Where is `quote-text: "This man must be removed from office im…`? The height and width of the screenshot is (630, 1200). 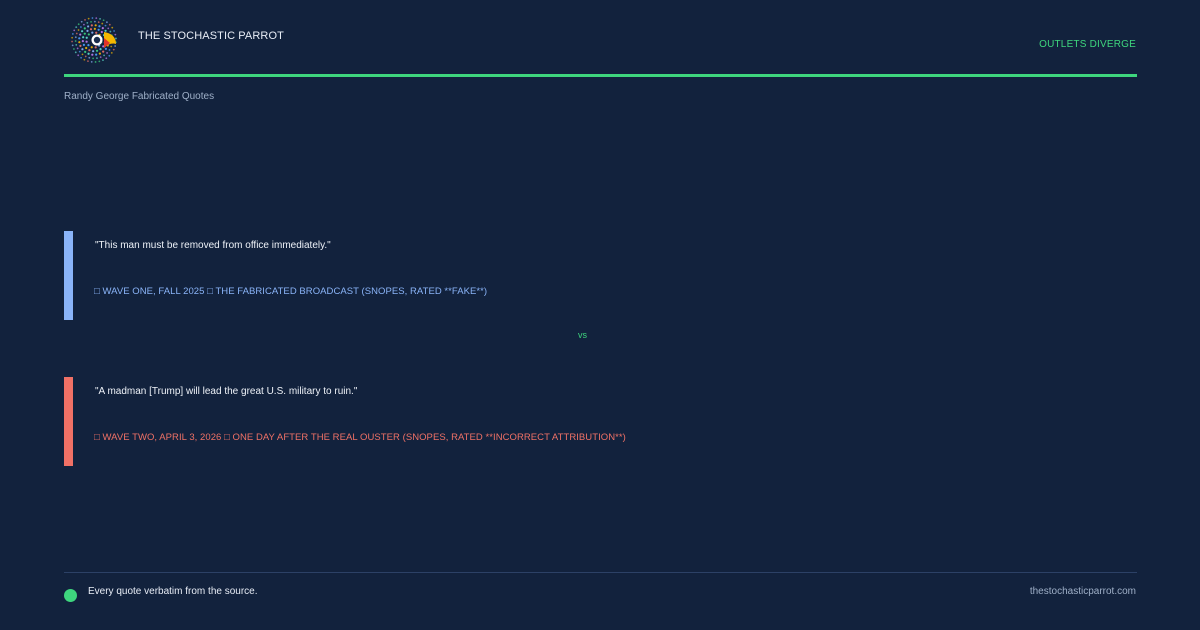
quote-text: "This man must be removed from office im… is located at coordinates (213, 245).